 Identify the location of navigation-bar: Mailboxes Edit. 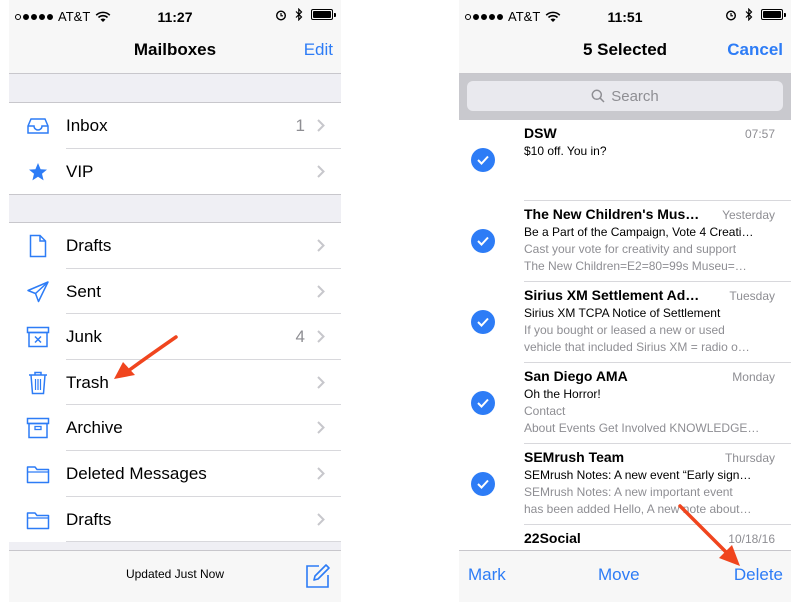
(175, 53).